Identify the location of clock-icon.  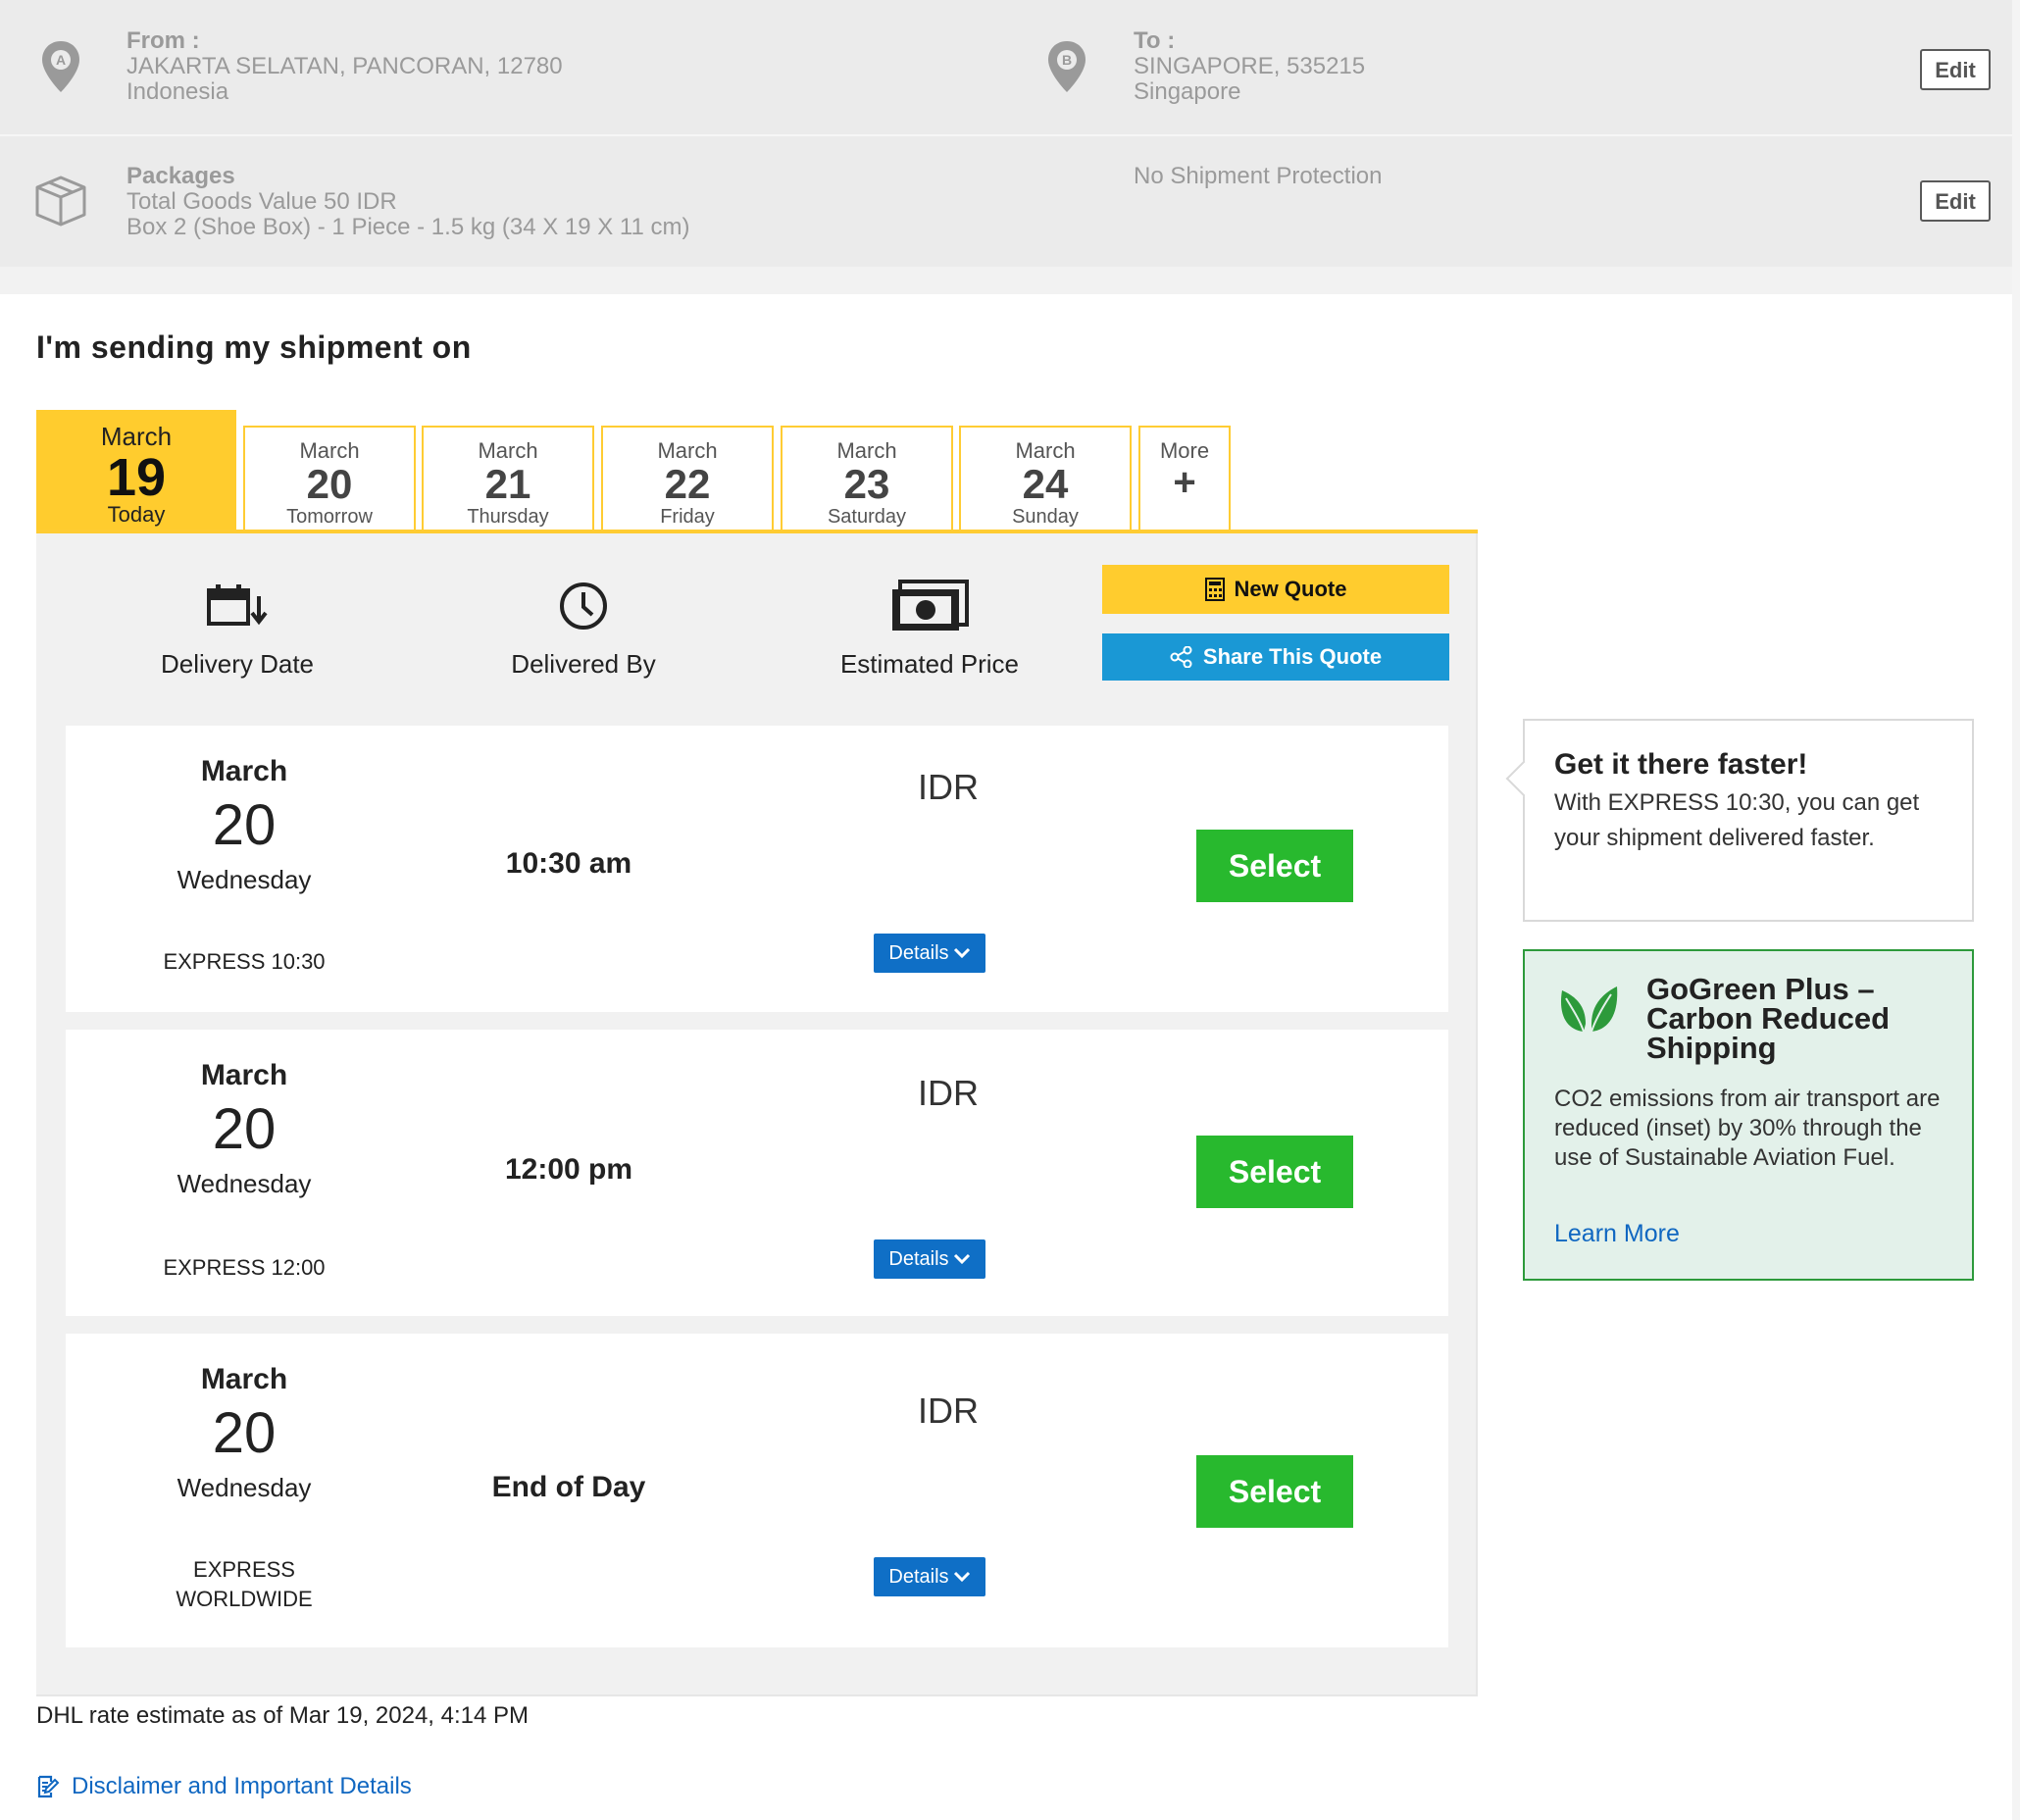
(583, 606).